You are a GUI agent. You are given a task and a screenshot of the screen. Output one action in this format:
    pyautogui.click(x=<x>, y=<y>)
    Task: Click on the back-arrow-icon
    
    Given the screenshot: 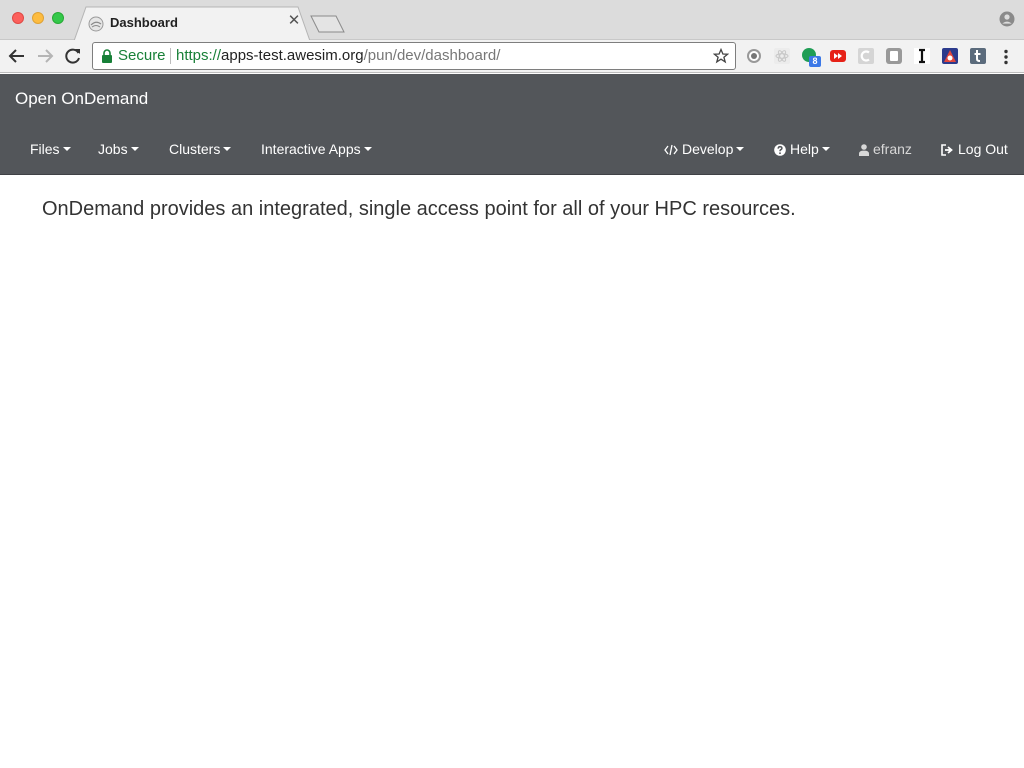 What is the action you would take?
    pyautogui.click(x=17, y=56)
    